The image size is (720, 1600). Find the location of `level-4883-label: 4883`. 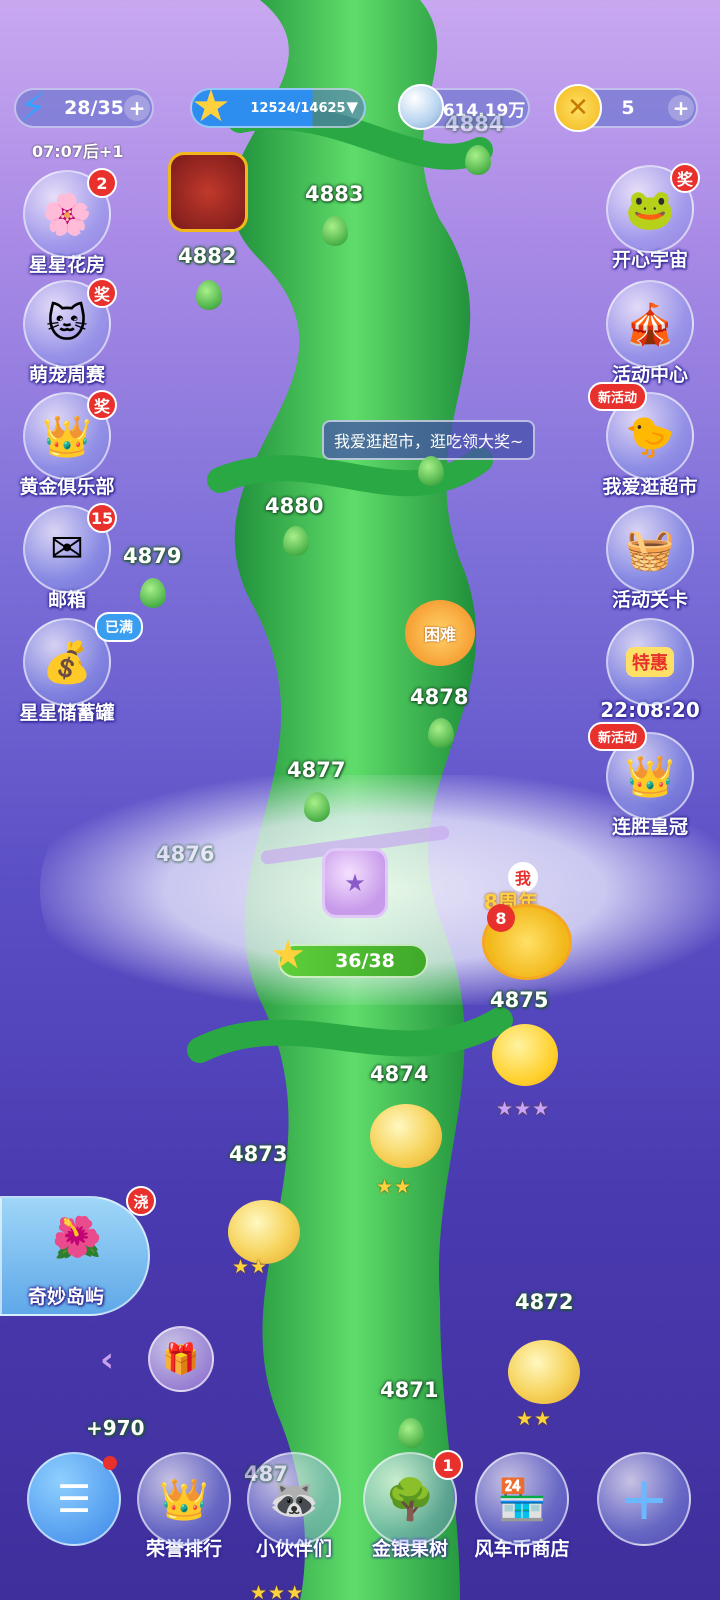

level-4883-label: 4883 is located at coordinates (334, 194).